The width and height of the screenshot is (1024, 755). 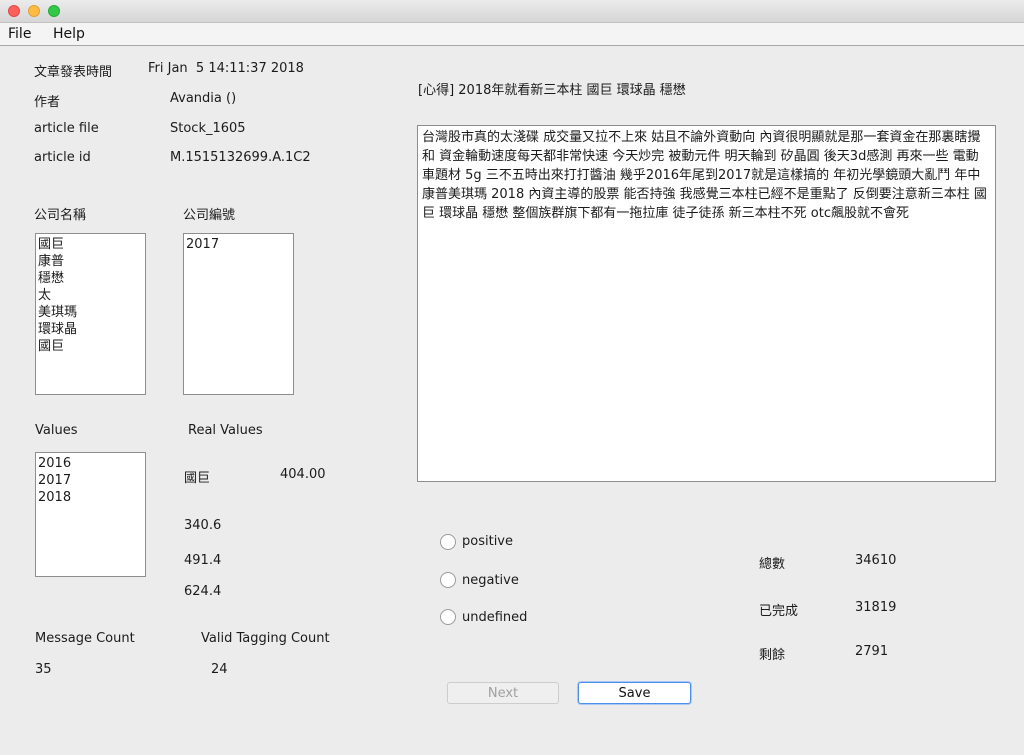 I want to click on values-label: Values, so click(x=56, y=430).